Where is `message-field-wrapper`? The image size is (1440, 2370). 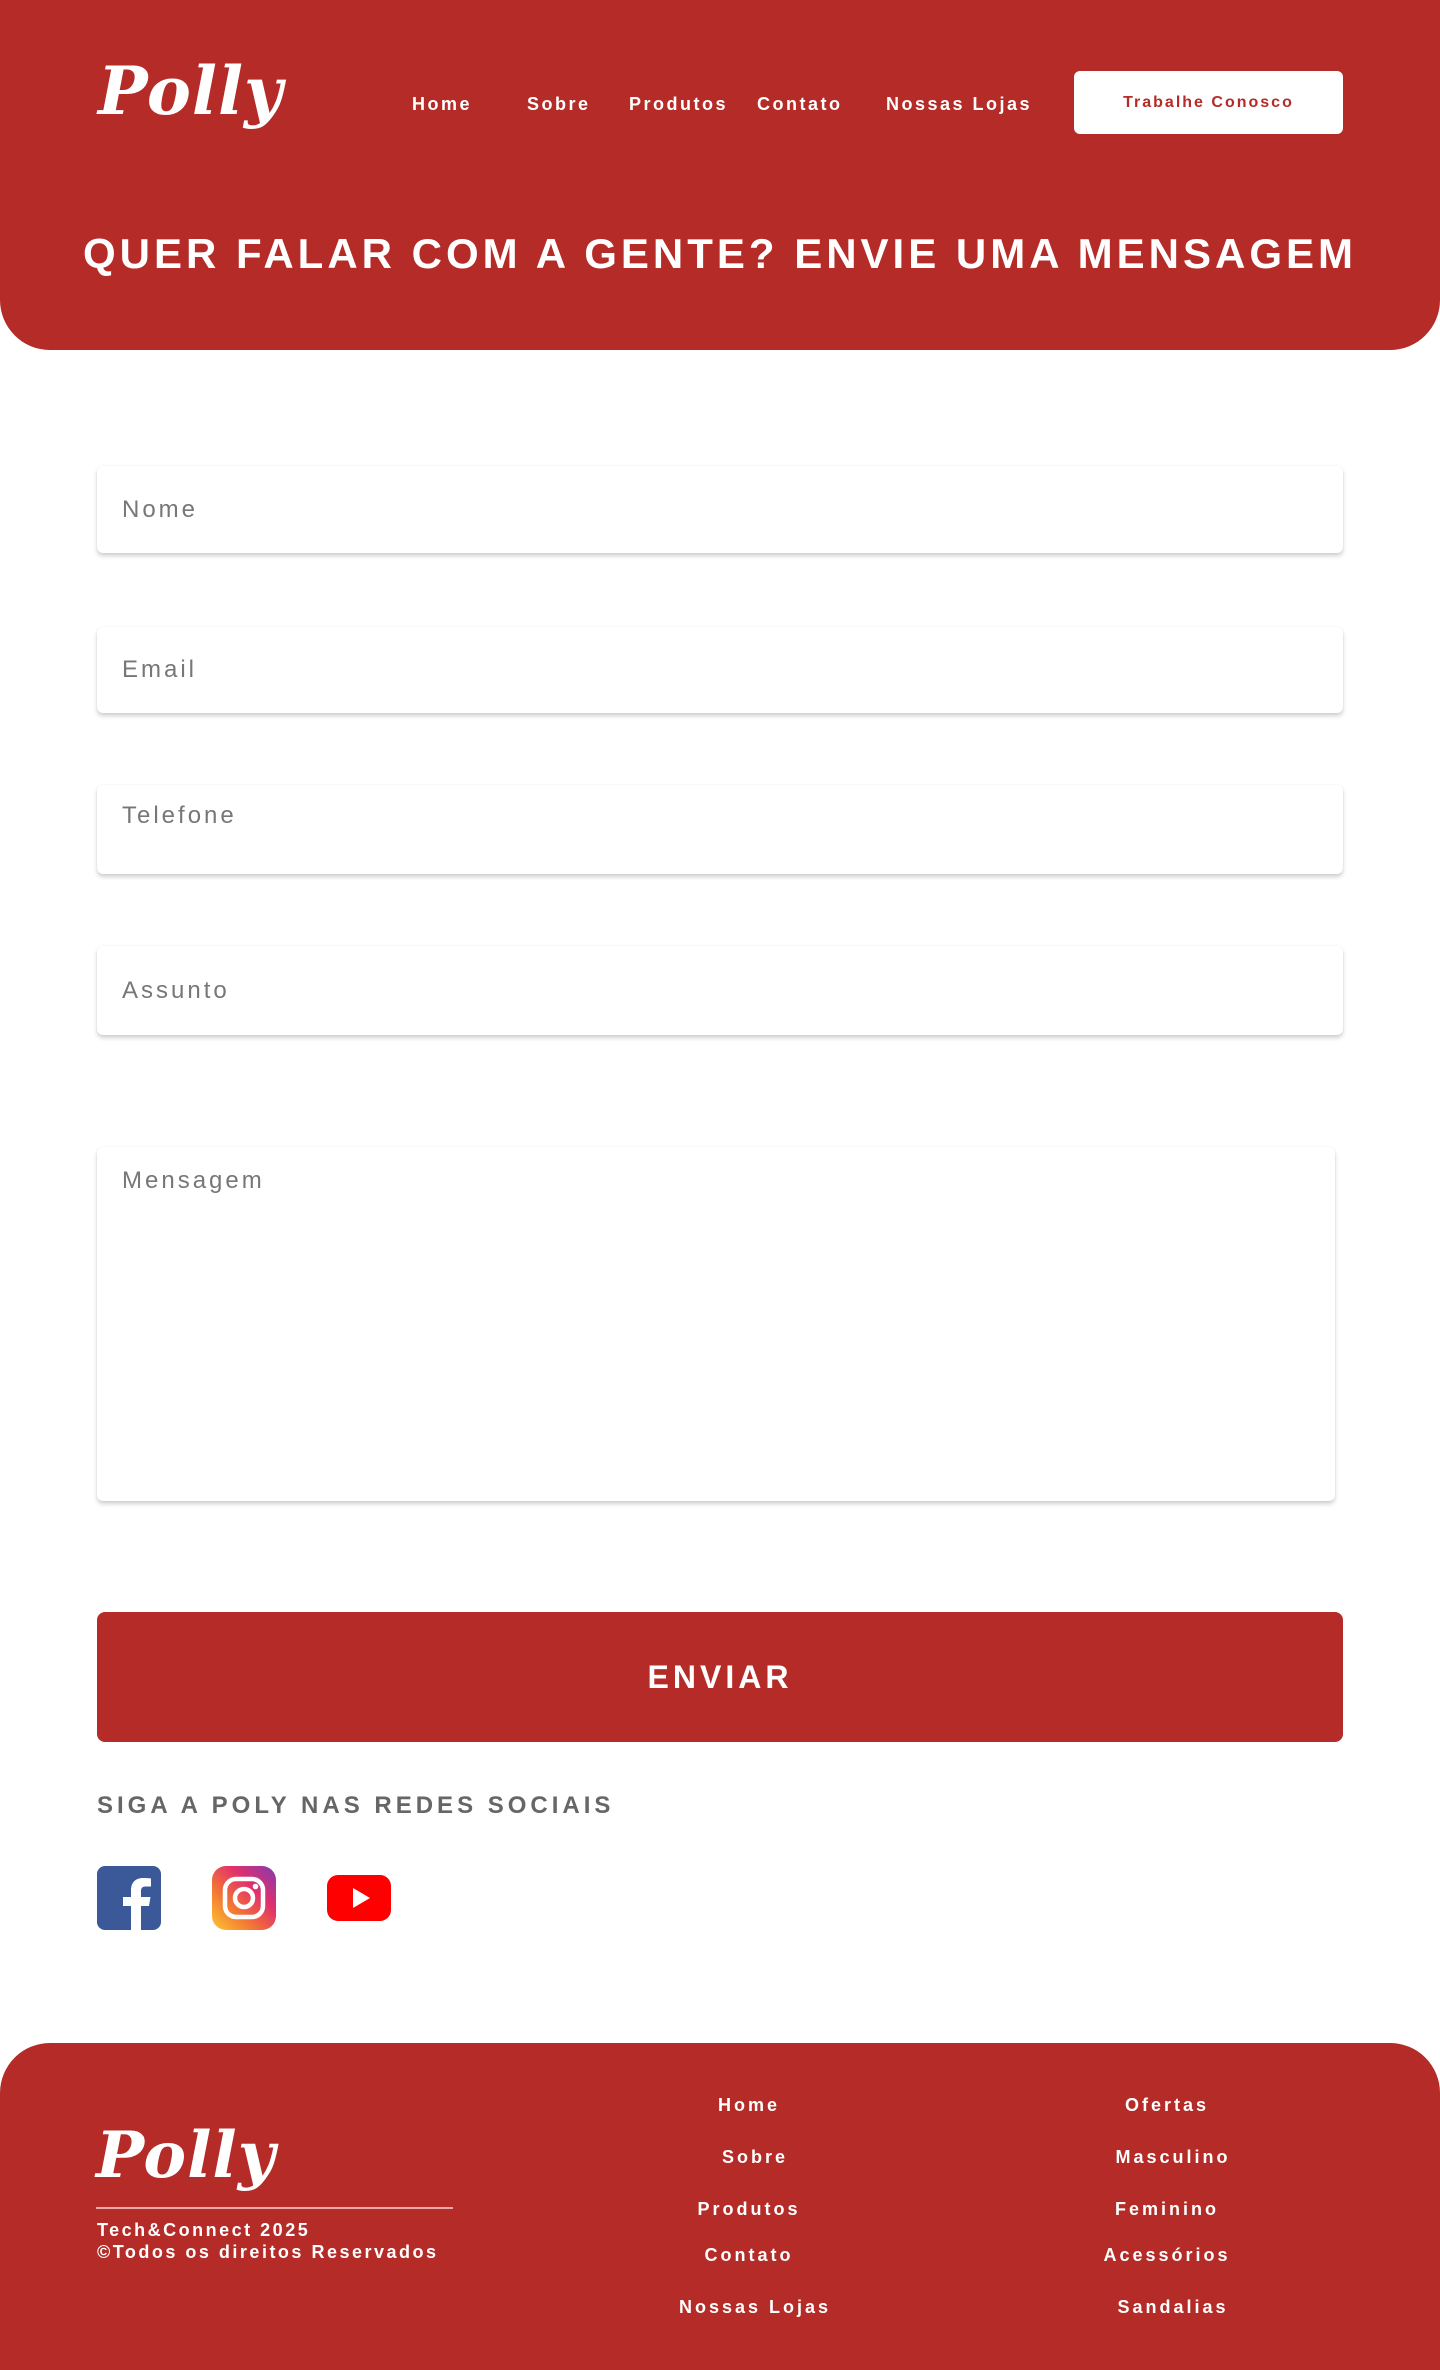
message-field-wrapper is located at coordinates (716, 1324).